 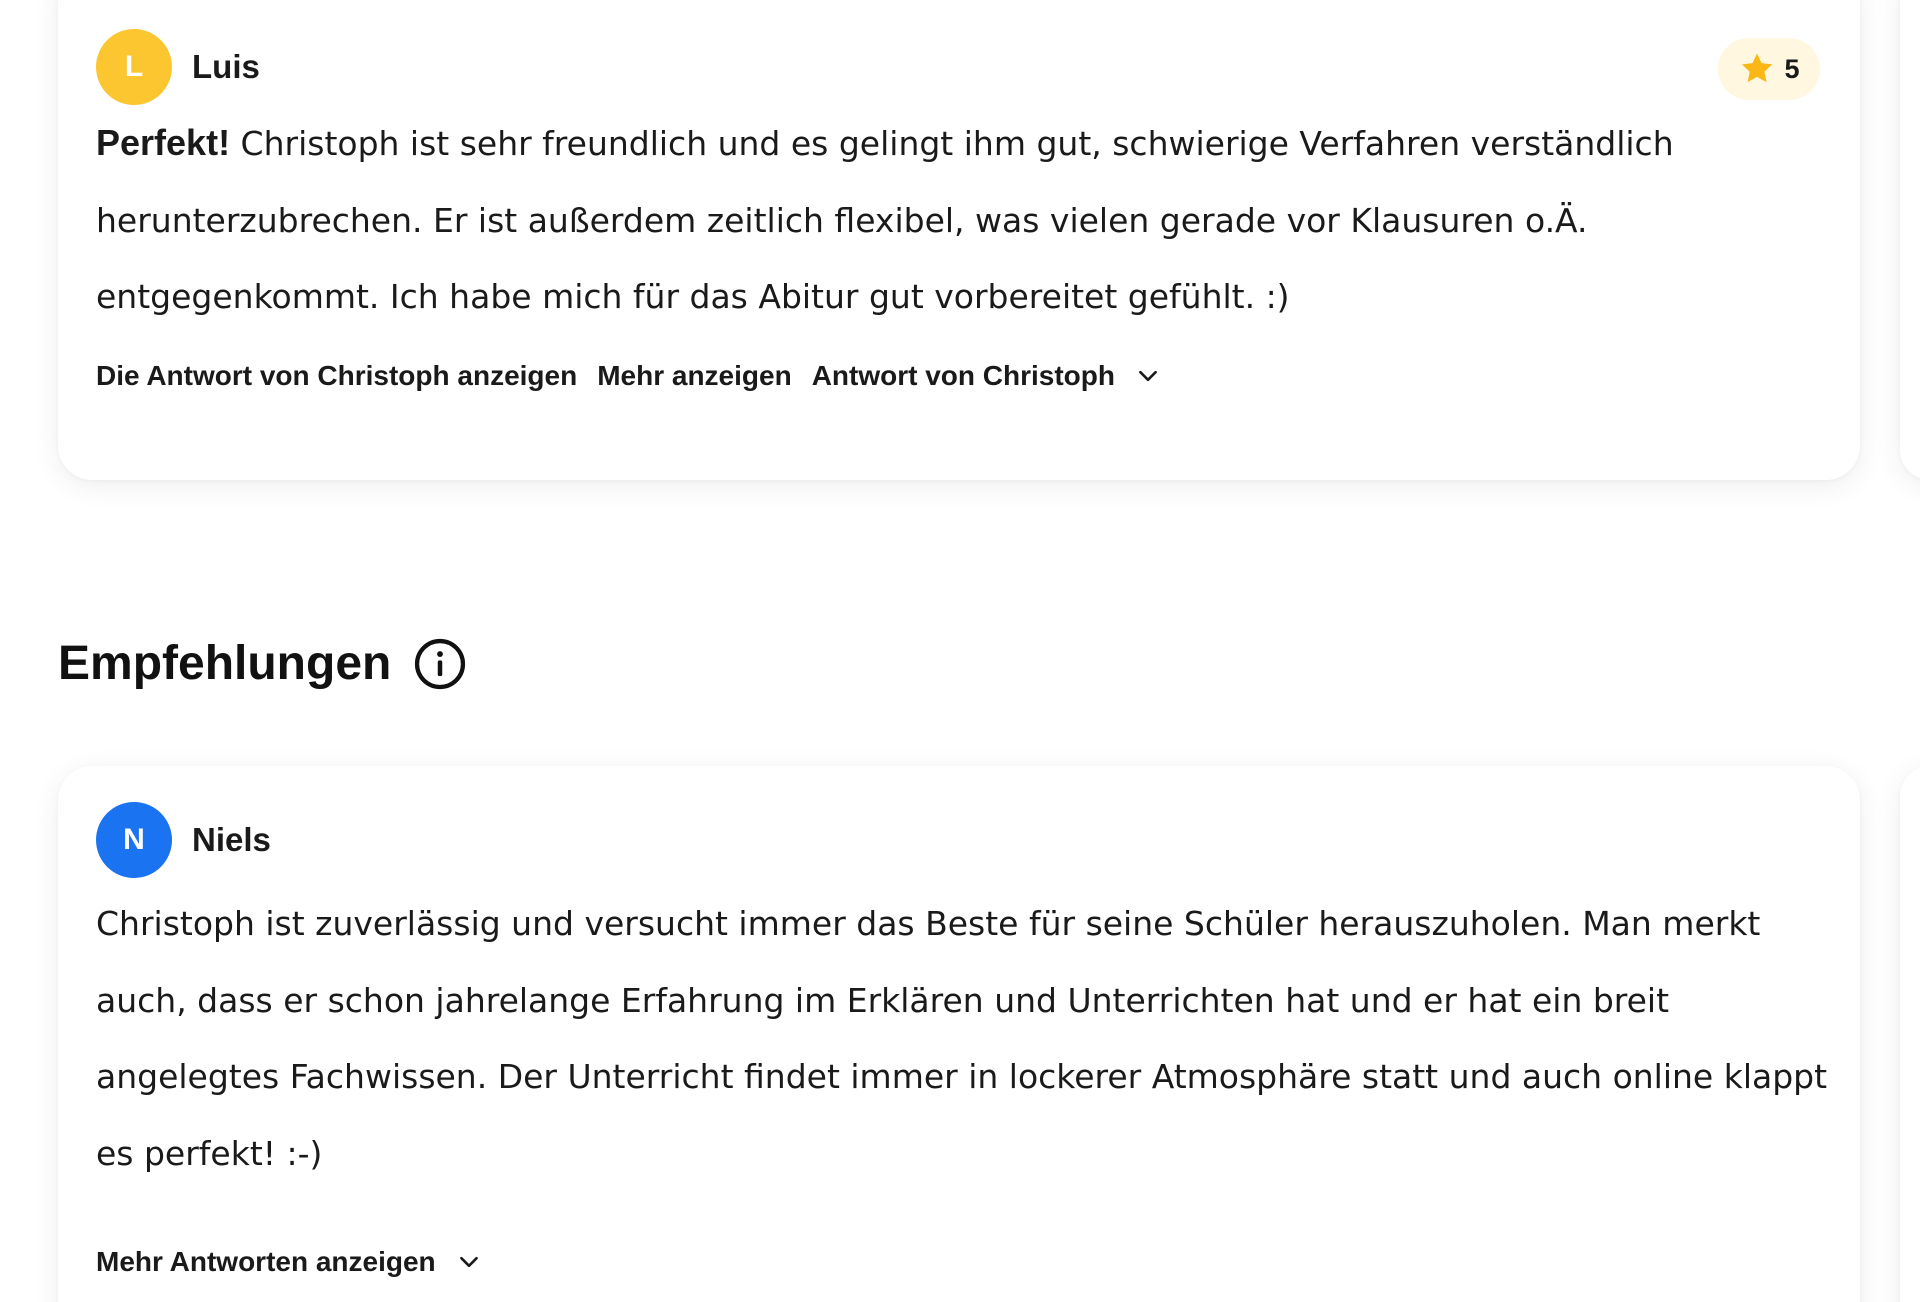 I want to click on star-icon, so click(x=1757, y=68).